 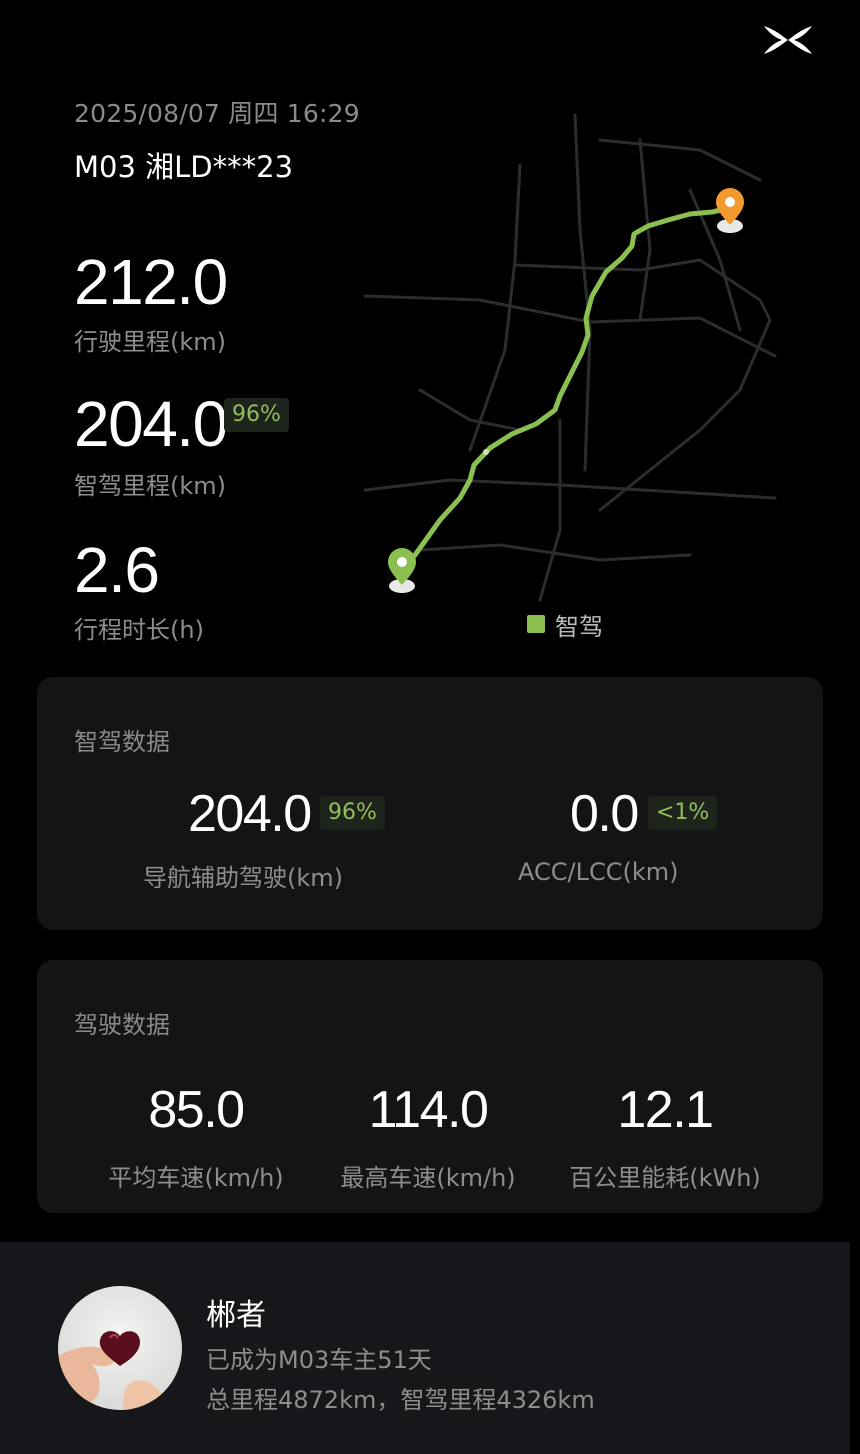 I want to click on avg-speed-metric: 85.0 平均车速(km/h), so click(x=196, y=1138).